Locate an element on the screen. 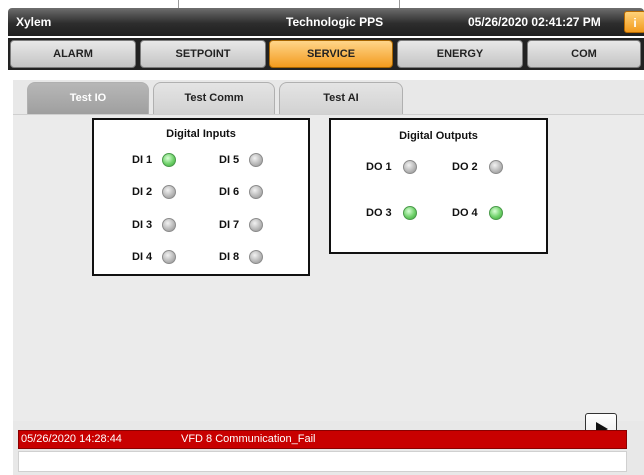  nav-alarm: ALARM is located at coordinates (73, 54).